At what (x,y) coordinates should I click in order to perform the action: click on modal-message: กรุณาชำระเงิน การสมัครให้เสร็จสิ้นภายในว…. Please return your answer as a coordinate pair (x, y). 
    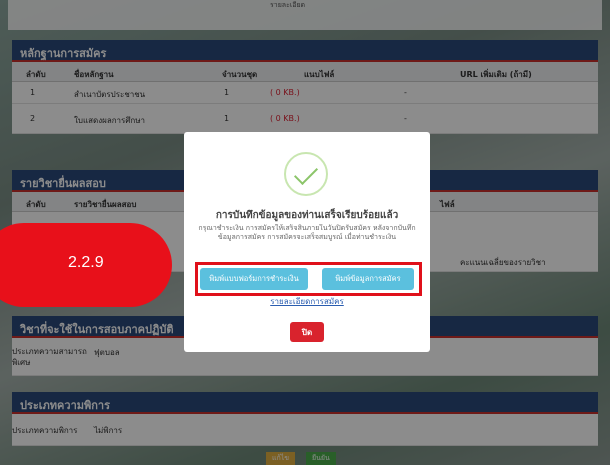
    Looking at the image, I should click on (307, 232).